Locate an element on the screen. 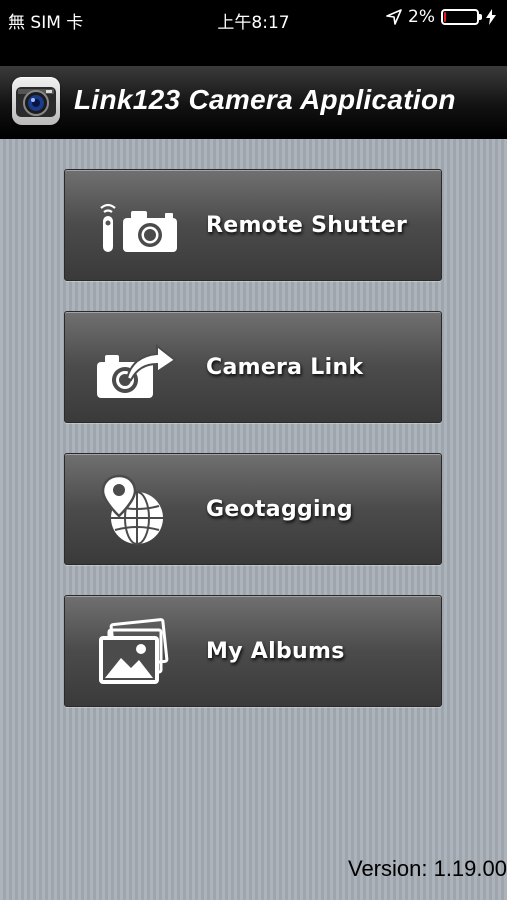  photo-albums-icon is located at coordinates (134, 651).